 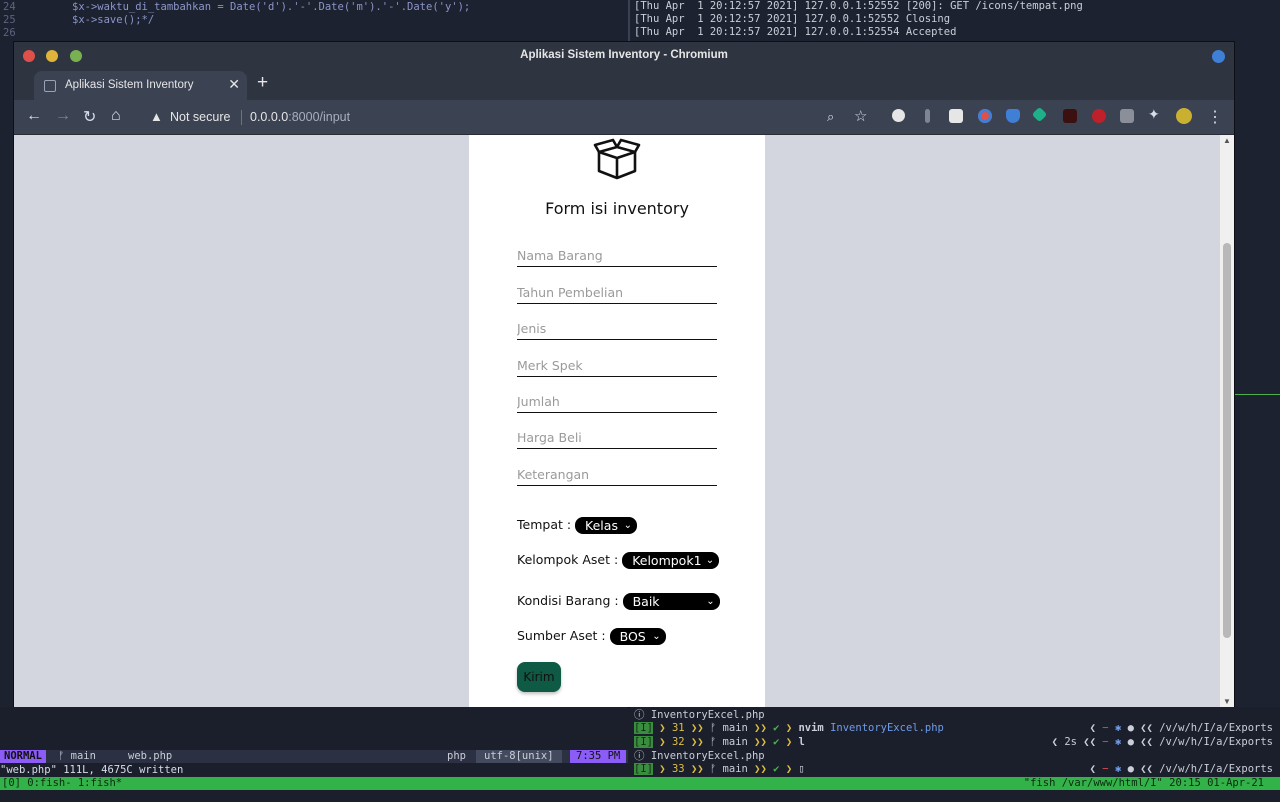 I want to click on vim-message: "web.php" 111L, 4675C written, so click(x=92, y=770).